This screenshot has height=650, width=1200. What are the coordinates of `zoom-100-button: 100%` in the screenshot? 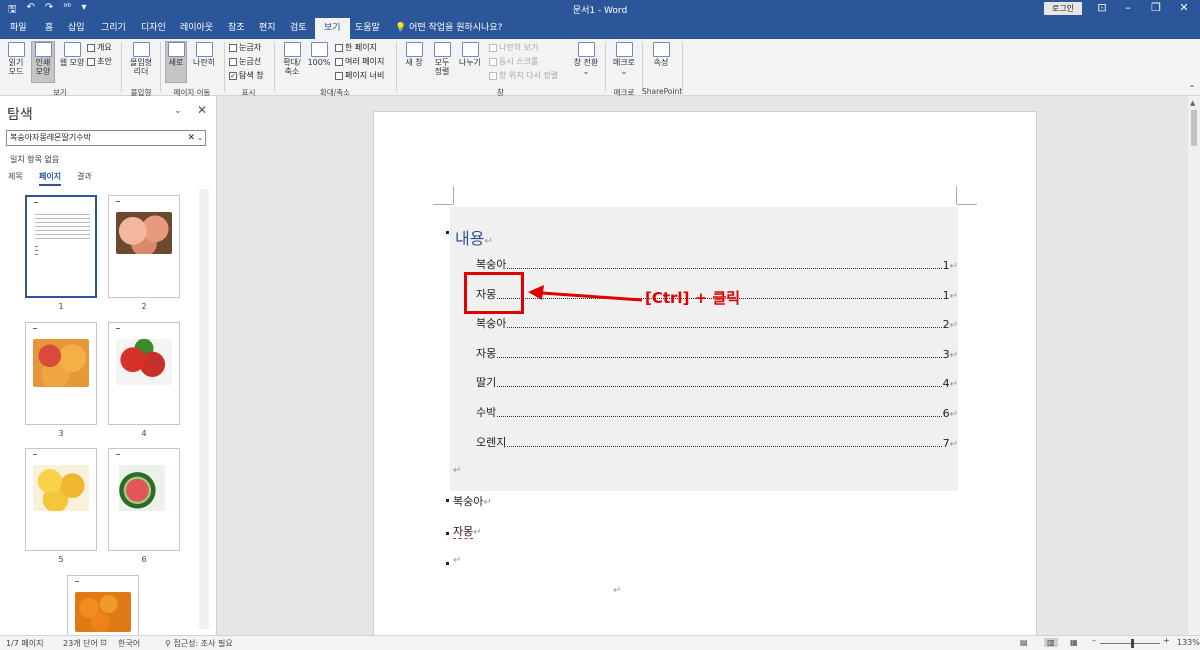 It's located at (319, 54).